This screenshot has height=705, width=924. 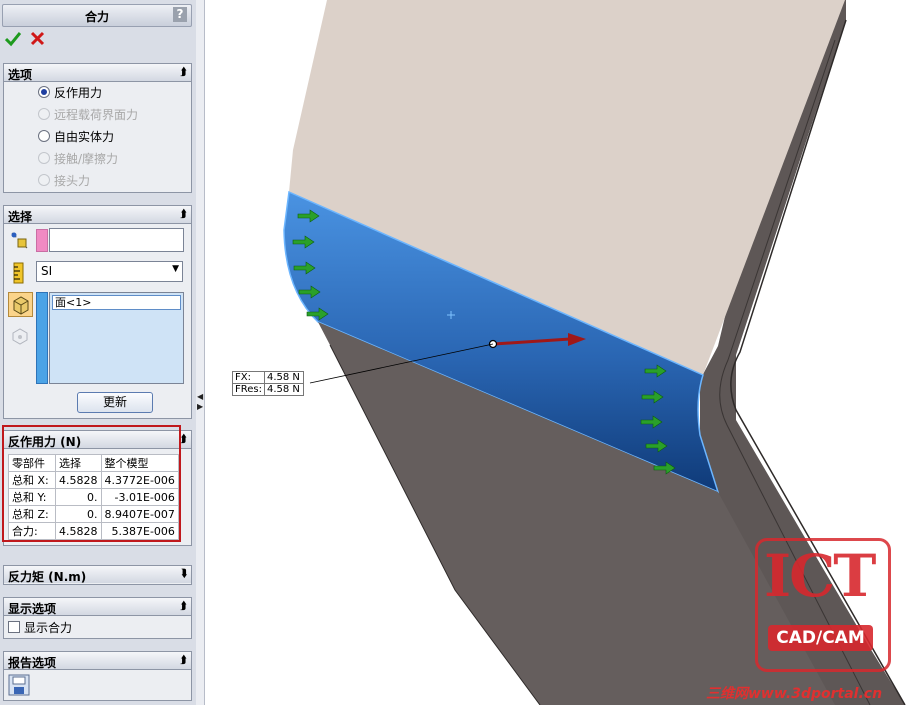 What do you see at coordinates (42, 338) in the screenshot?
I see `selection-color-bar` at bounding box center [42, 338].